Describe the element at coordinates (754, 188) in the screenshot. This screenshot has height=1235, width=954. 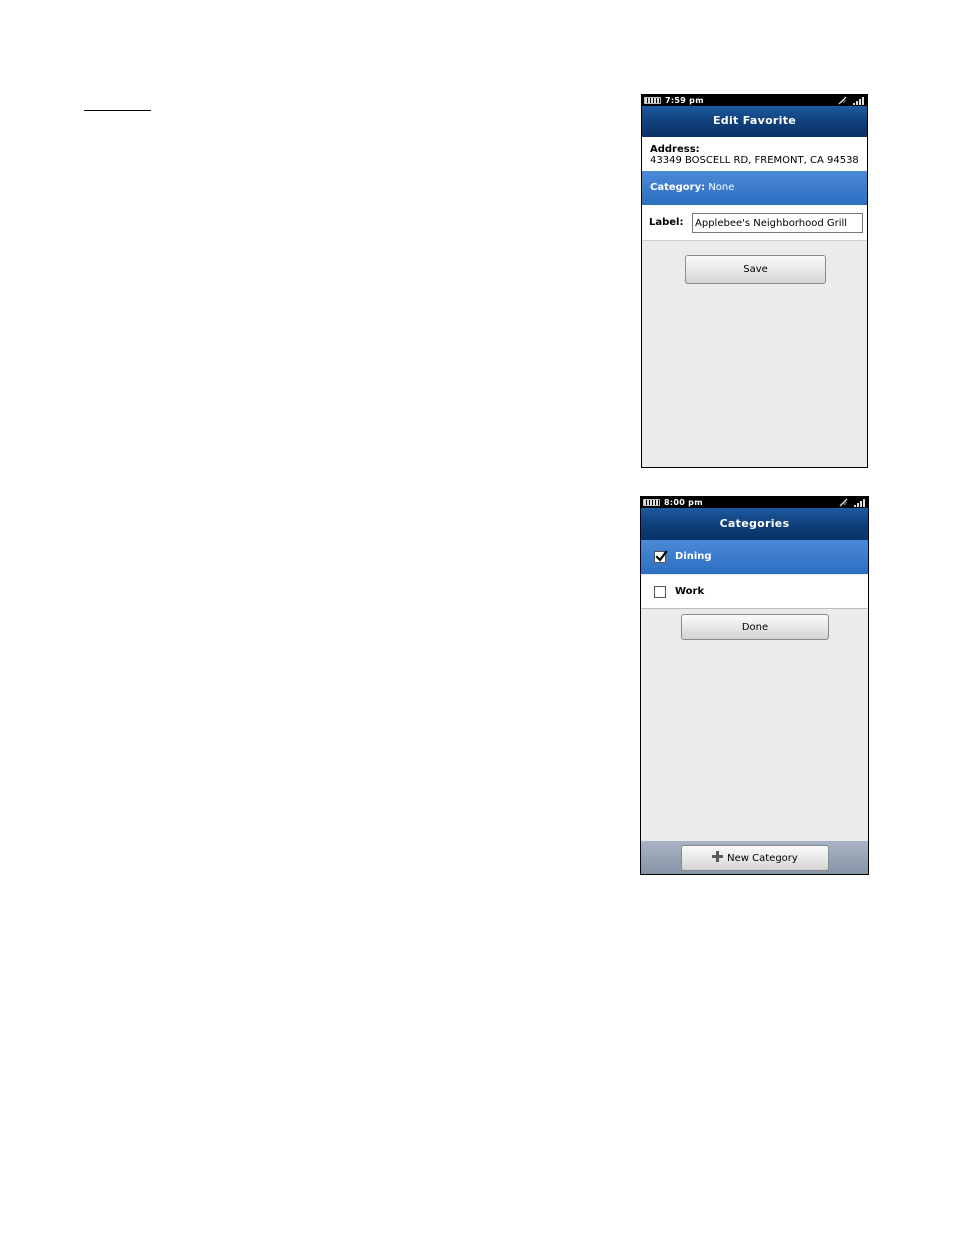
I see `category-selector: Category: None` at that location.